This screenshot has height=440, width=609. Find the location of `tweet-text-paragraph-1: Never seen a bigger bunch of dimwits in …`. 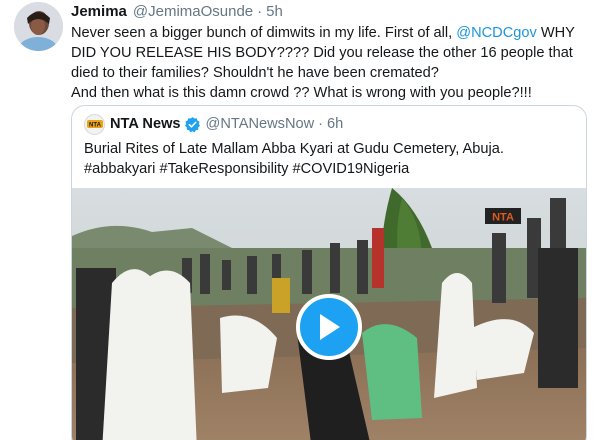

tweet-text-paragraph-1: Never seen a bigger bunch of dimwits in … is located at coordinates (331, 53).